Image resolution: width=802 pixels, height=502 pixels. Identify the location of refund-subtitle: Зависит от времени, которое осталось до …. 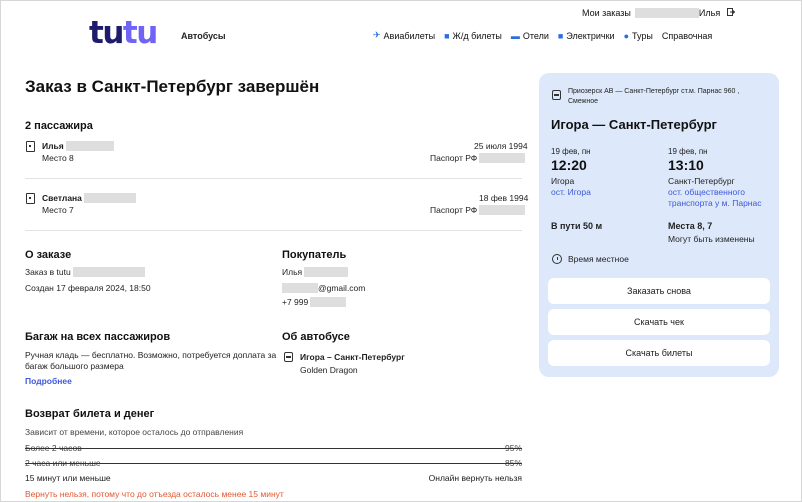
(134, 432).